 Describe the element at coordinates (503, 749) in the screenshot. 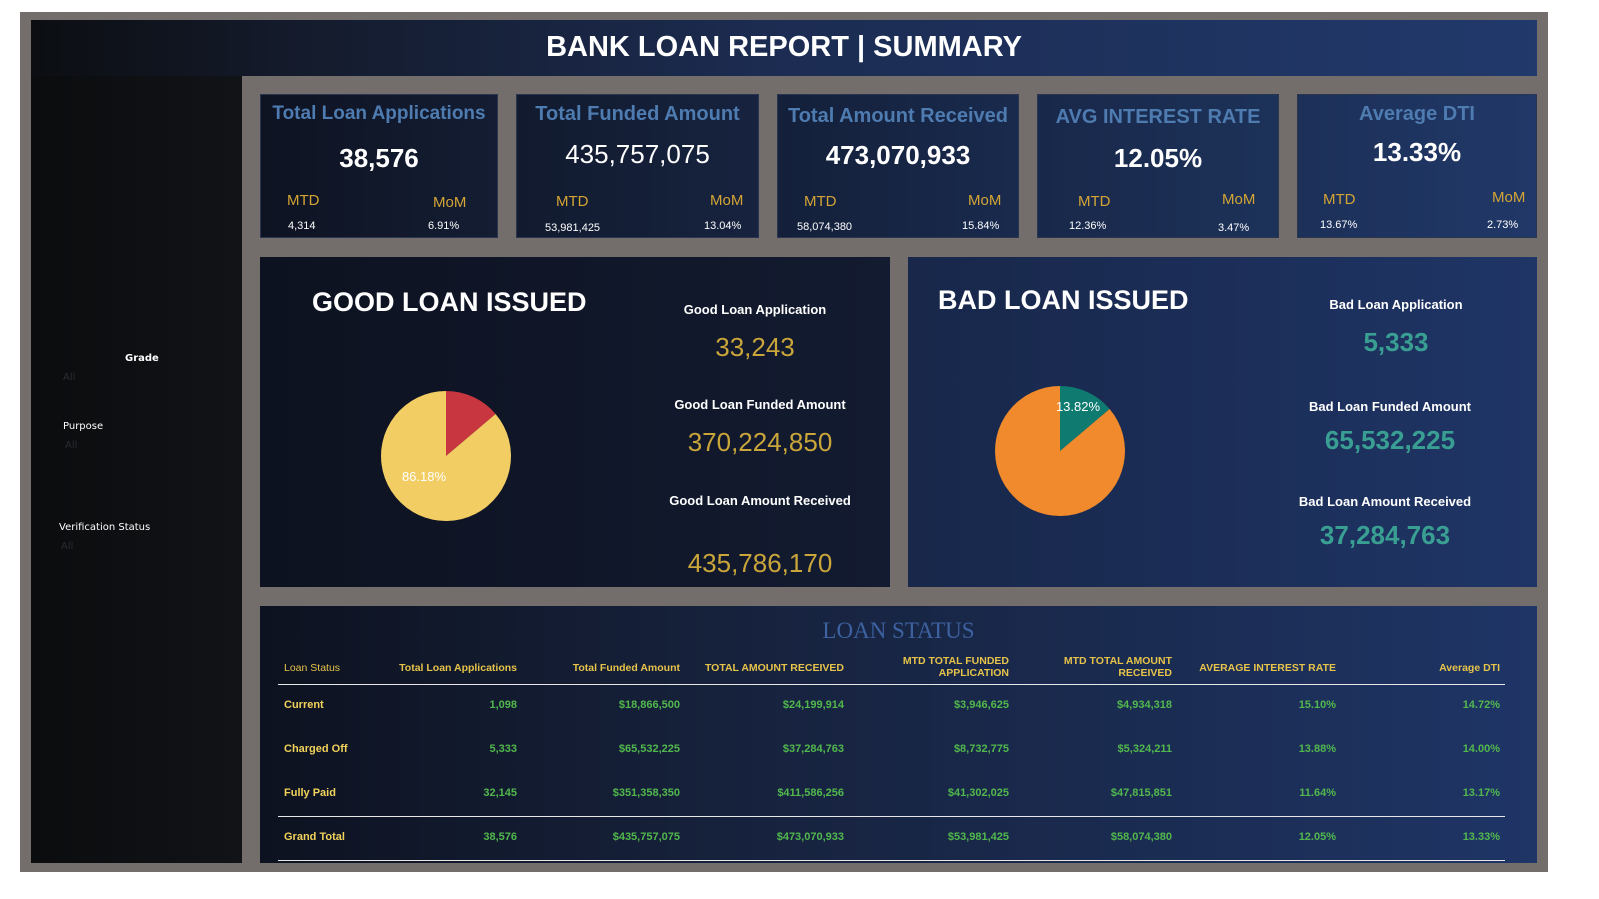

I see `table-cell: 5,333` at that location.